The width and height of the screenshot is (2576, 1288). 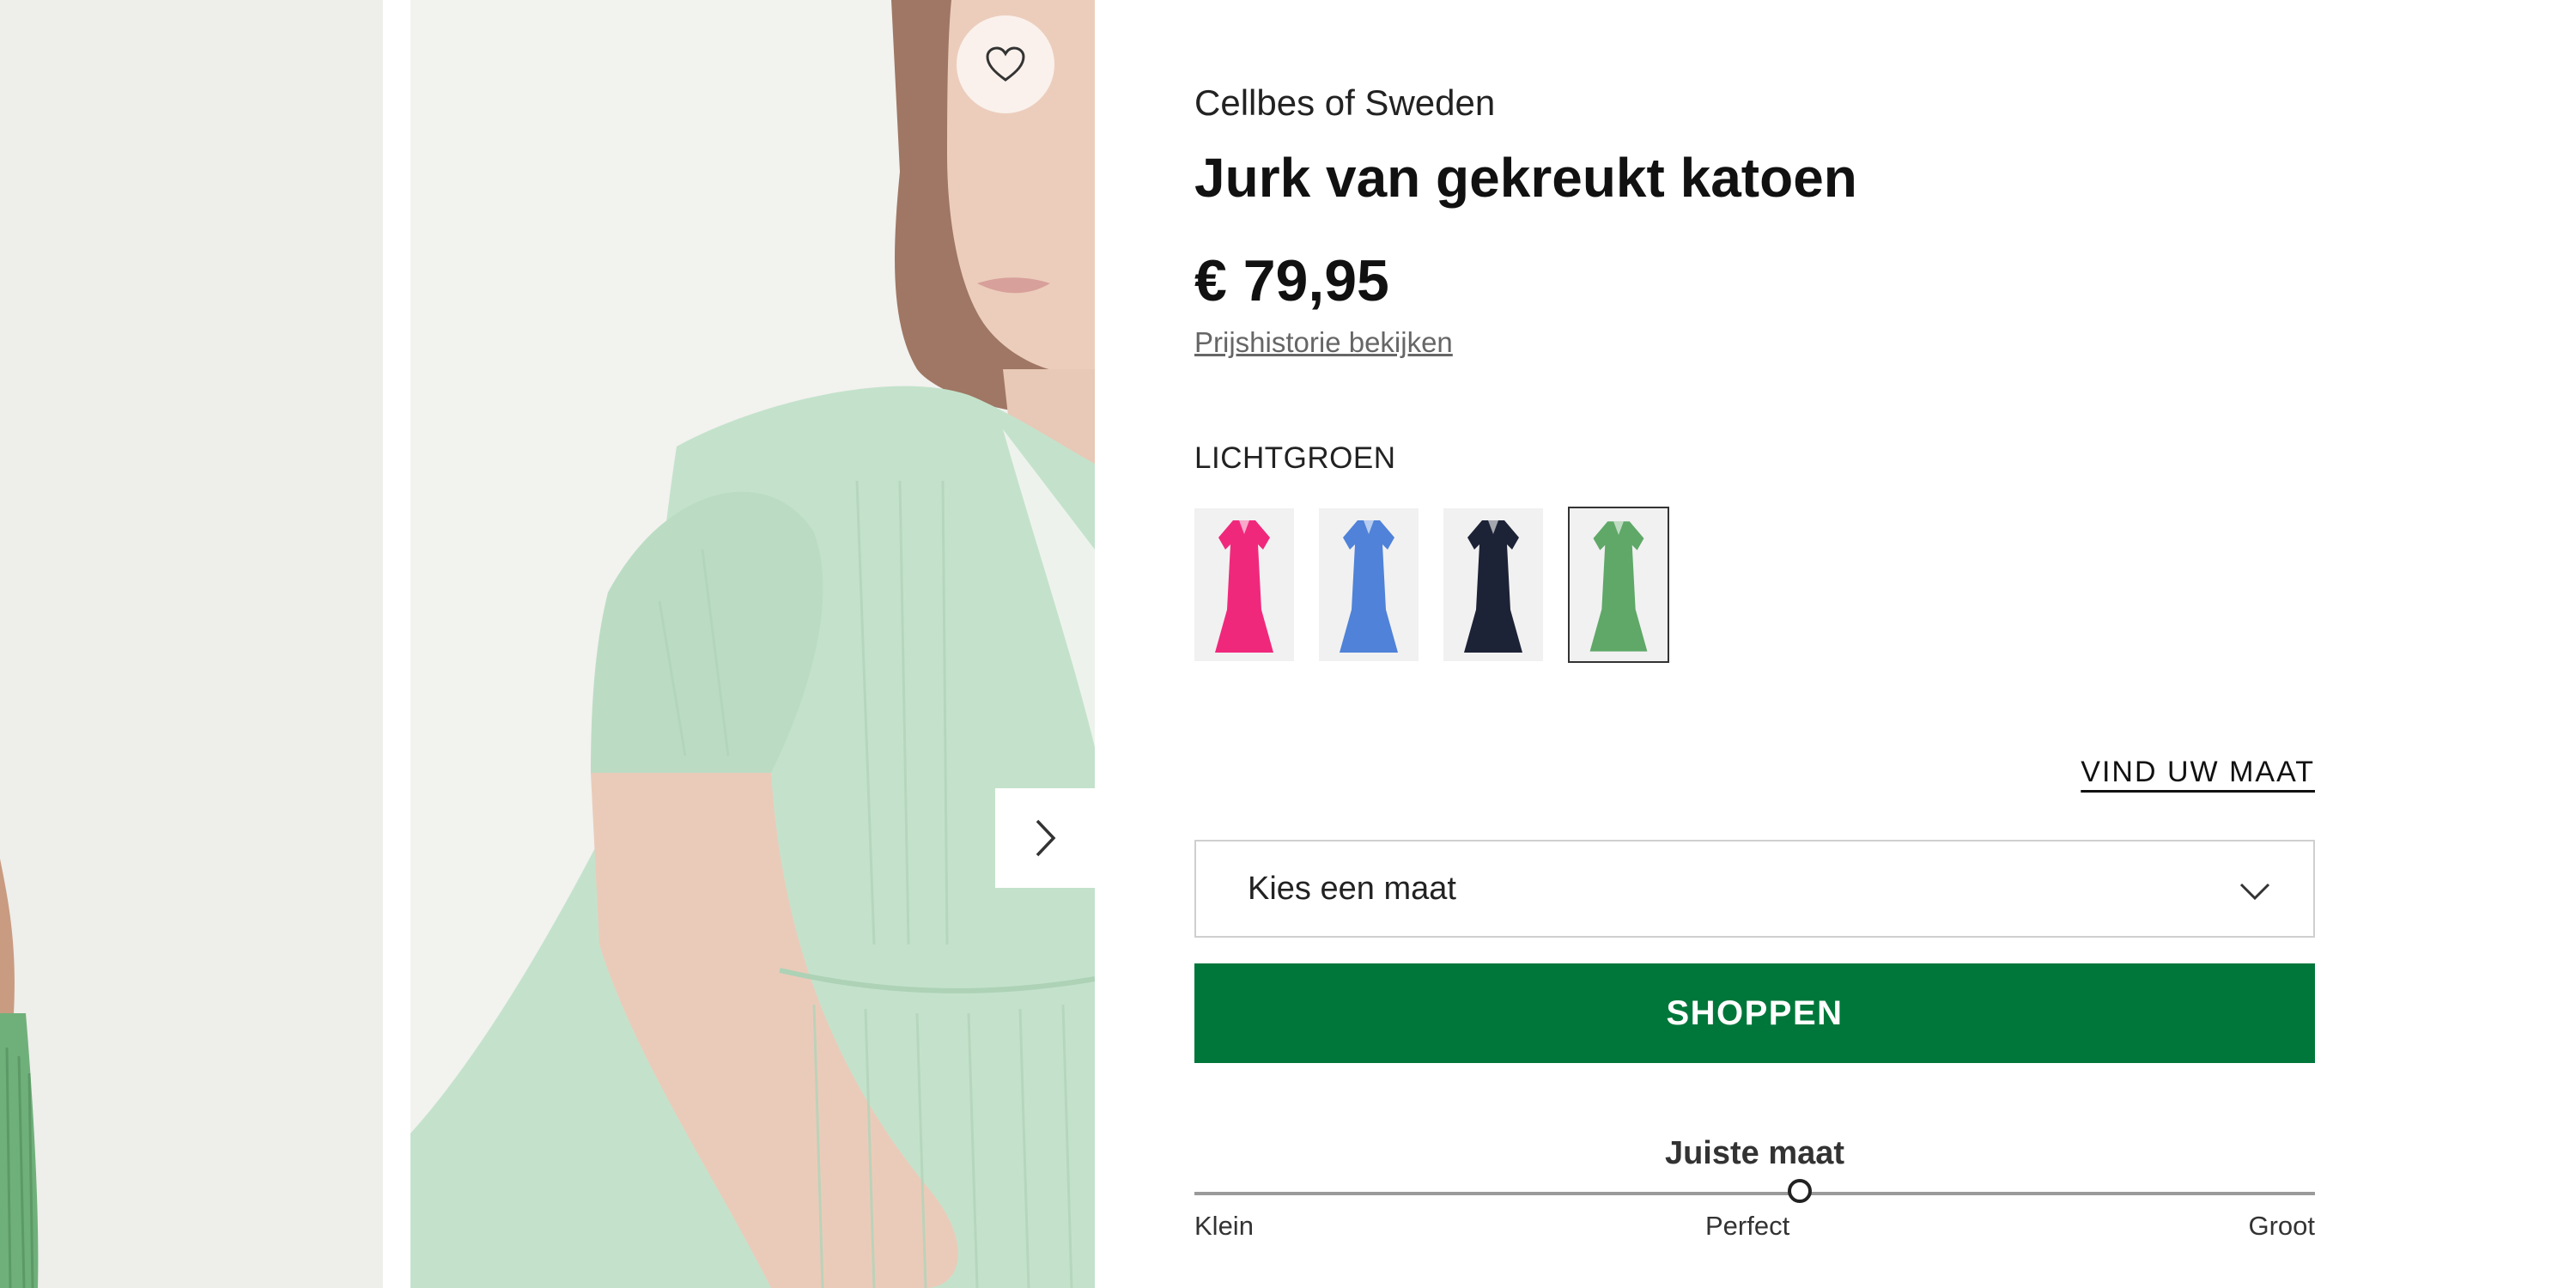 I want to click on dress-thumbnail-lichtgroen, so click(x=1619, y=585).